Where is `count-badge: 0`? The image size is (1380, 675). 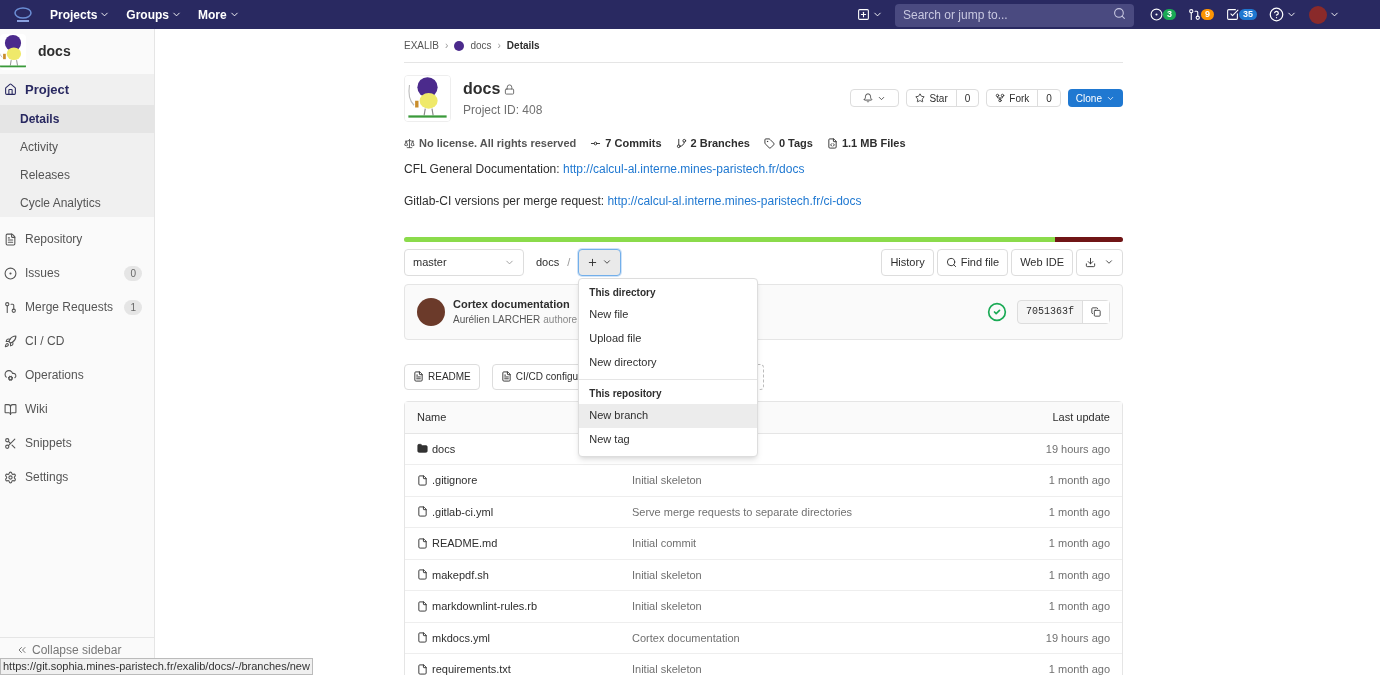 count-badge: 0 is located at coordinates (133, 273).